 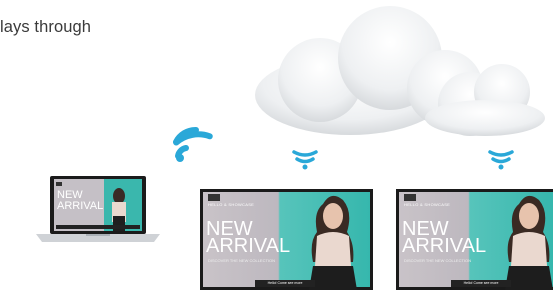 I want to click on laptop: NEW ARRIVAL, so click(x=98, y=209).